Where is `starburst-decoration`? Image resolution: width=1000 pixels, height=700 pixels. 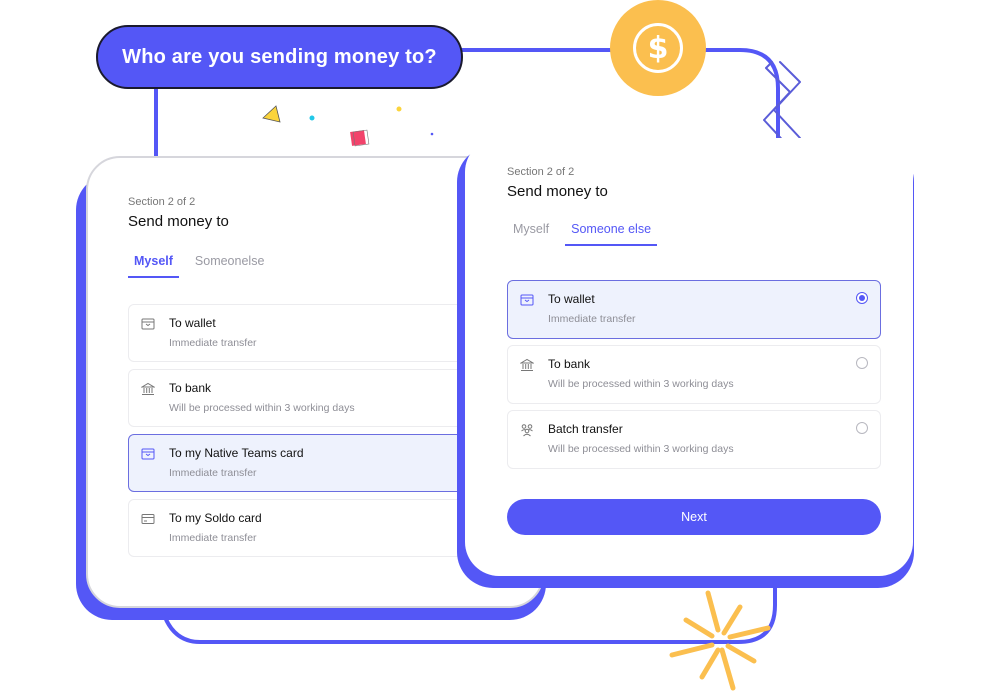
starburst-decoration is located at coordinates (720, 640).